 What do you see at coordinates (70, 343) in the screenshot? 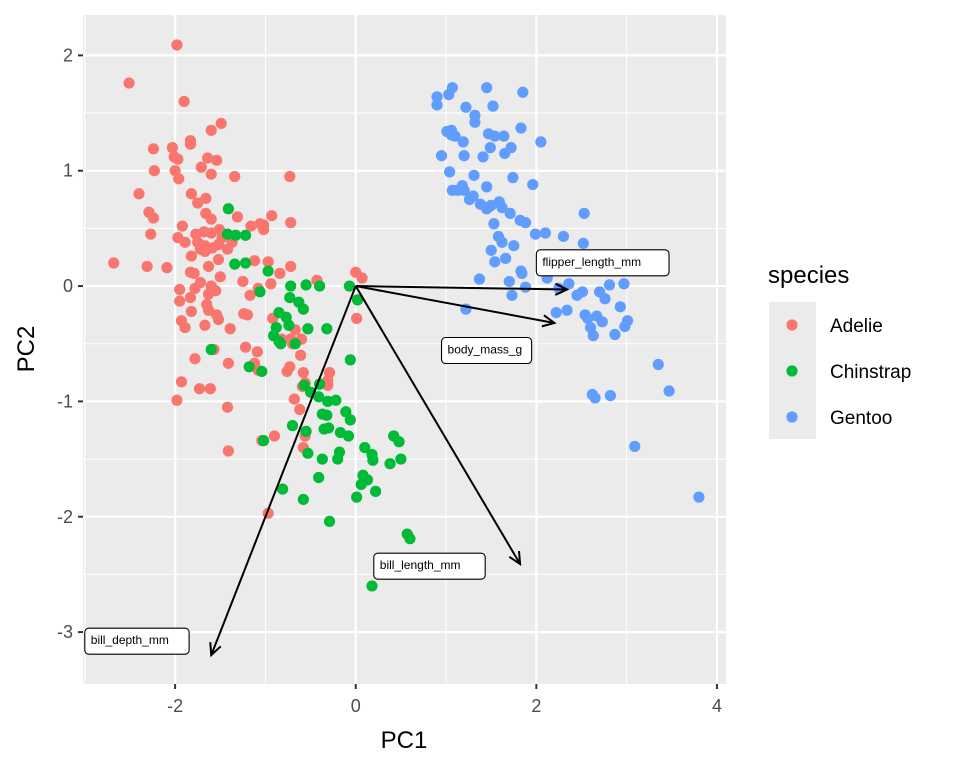
I see `y-axis: -3 -2 -1 0 1 2` at bounding box center [70, 343].